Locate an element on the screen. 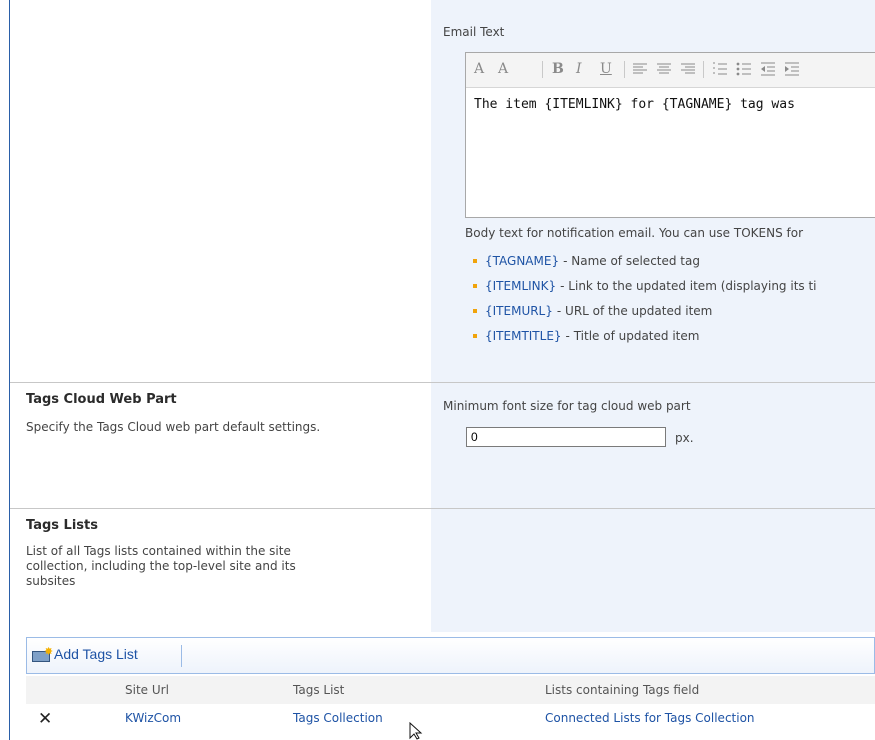  column-header-lists-containing: Lists containing Tags field is located at coordinates (622, 690).